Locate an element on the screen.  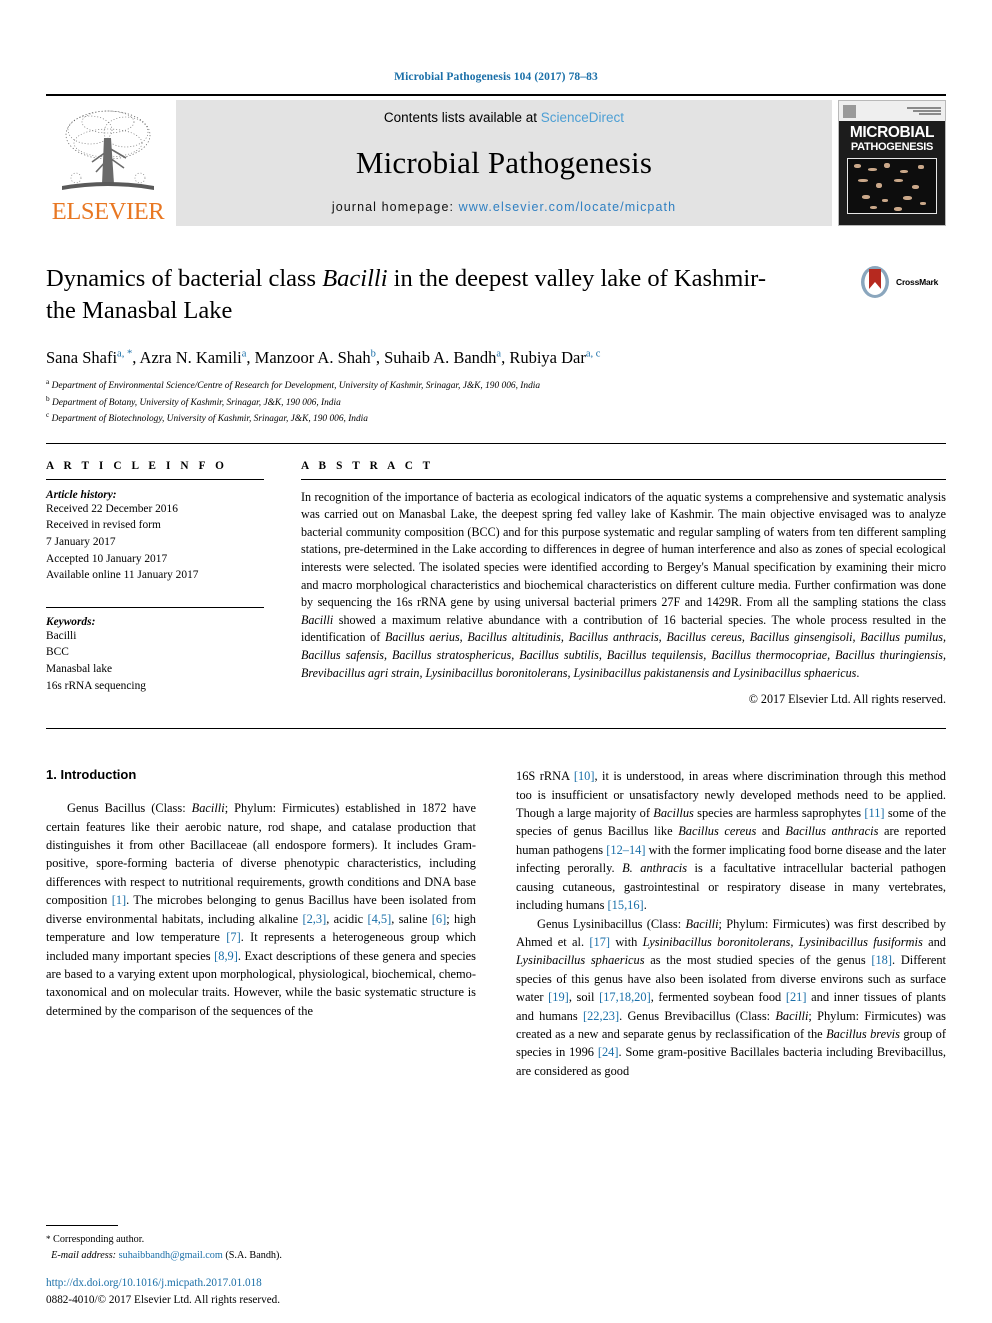
p-italic: Bacillus anthracis is located at coordinates (832, 831).